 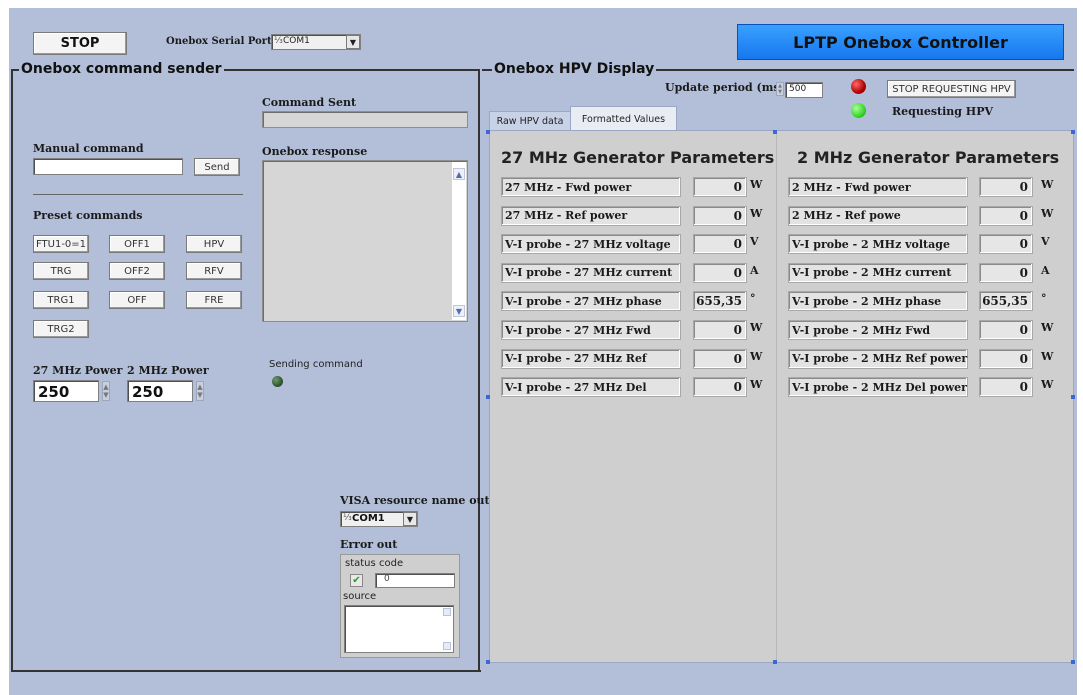 I want to click on preset-button-off: OFF, so click(x=137, y=300).